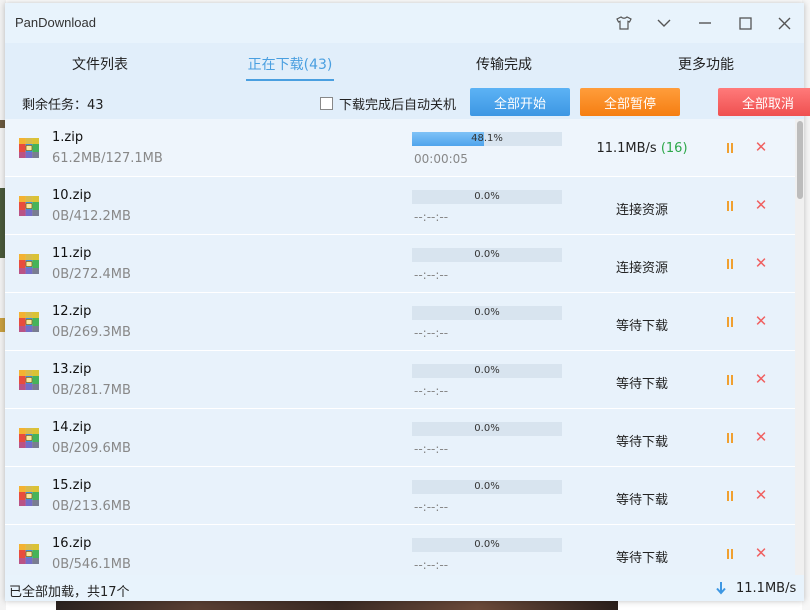 The image size is (810, 610). I want to click on file-size: 0B/209.6MB, so click(91, 448).